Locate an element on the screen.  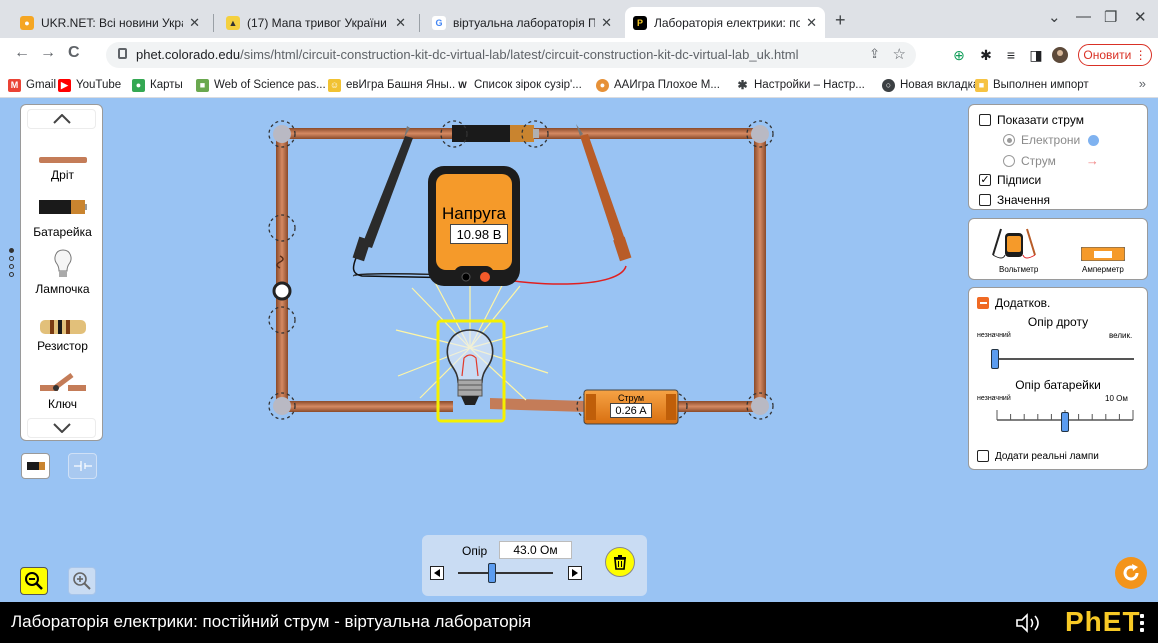
resistance-slider-thumb is located at coordinates (492, 573).